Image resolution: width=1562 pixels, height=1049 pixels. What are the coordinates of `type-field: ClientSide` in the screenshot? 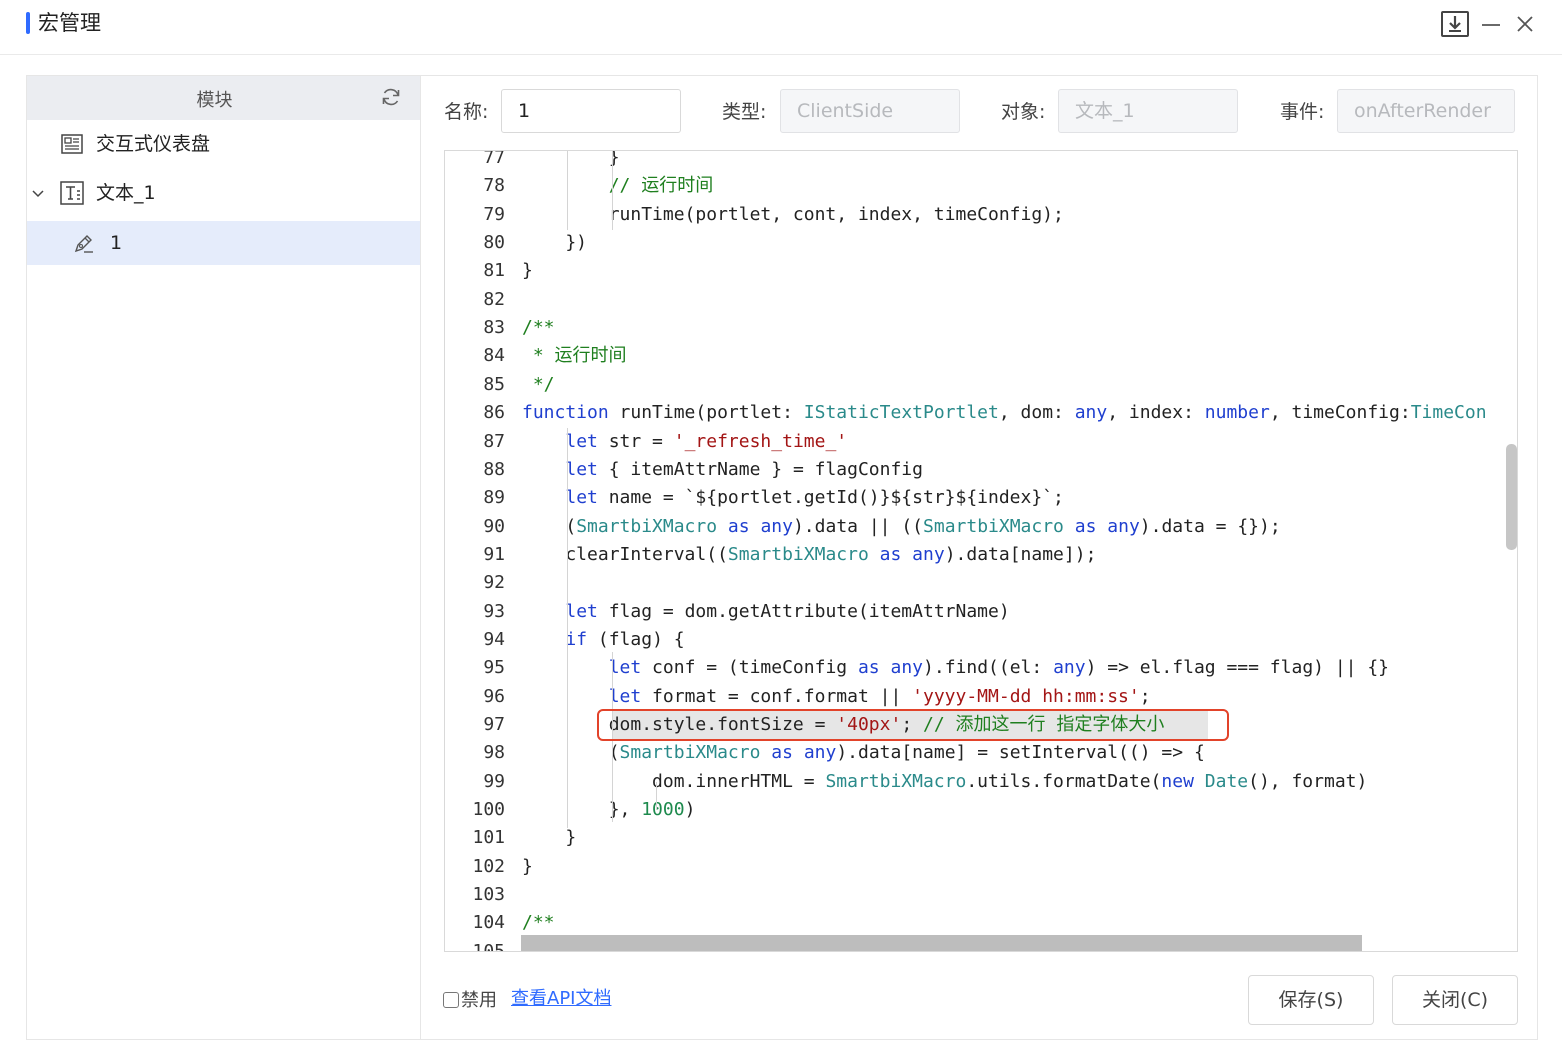 It's located at (870, 111).